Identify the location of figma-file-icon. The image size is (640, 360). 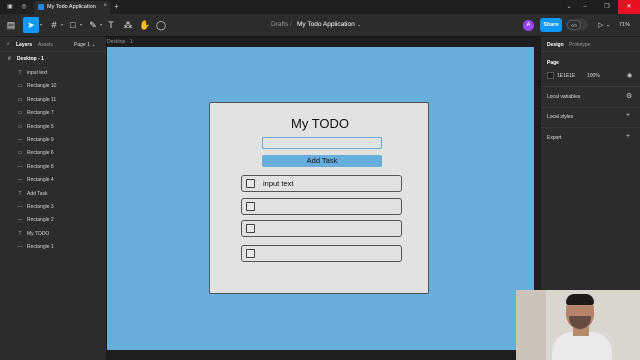
(41, 7).